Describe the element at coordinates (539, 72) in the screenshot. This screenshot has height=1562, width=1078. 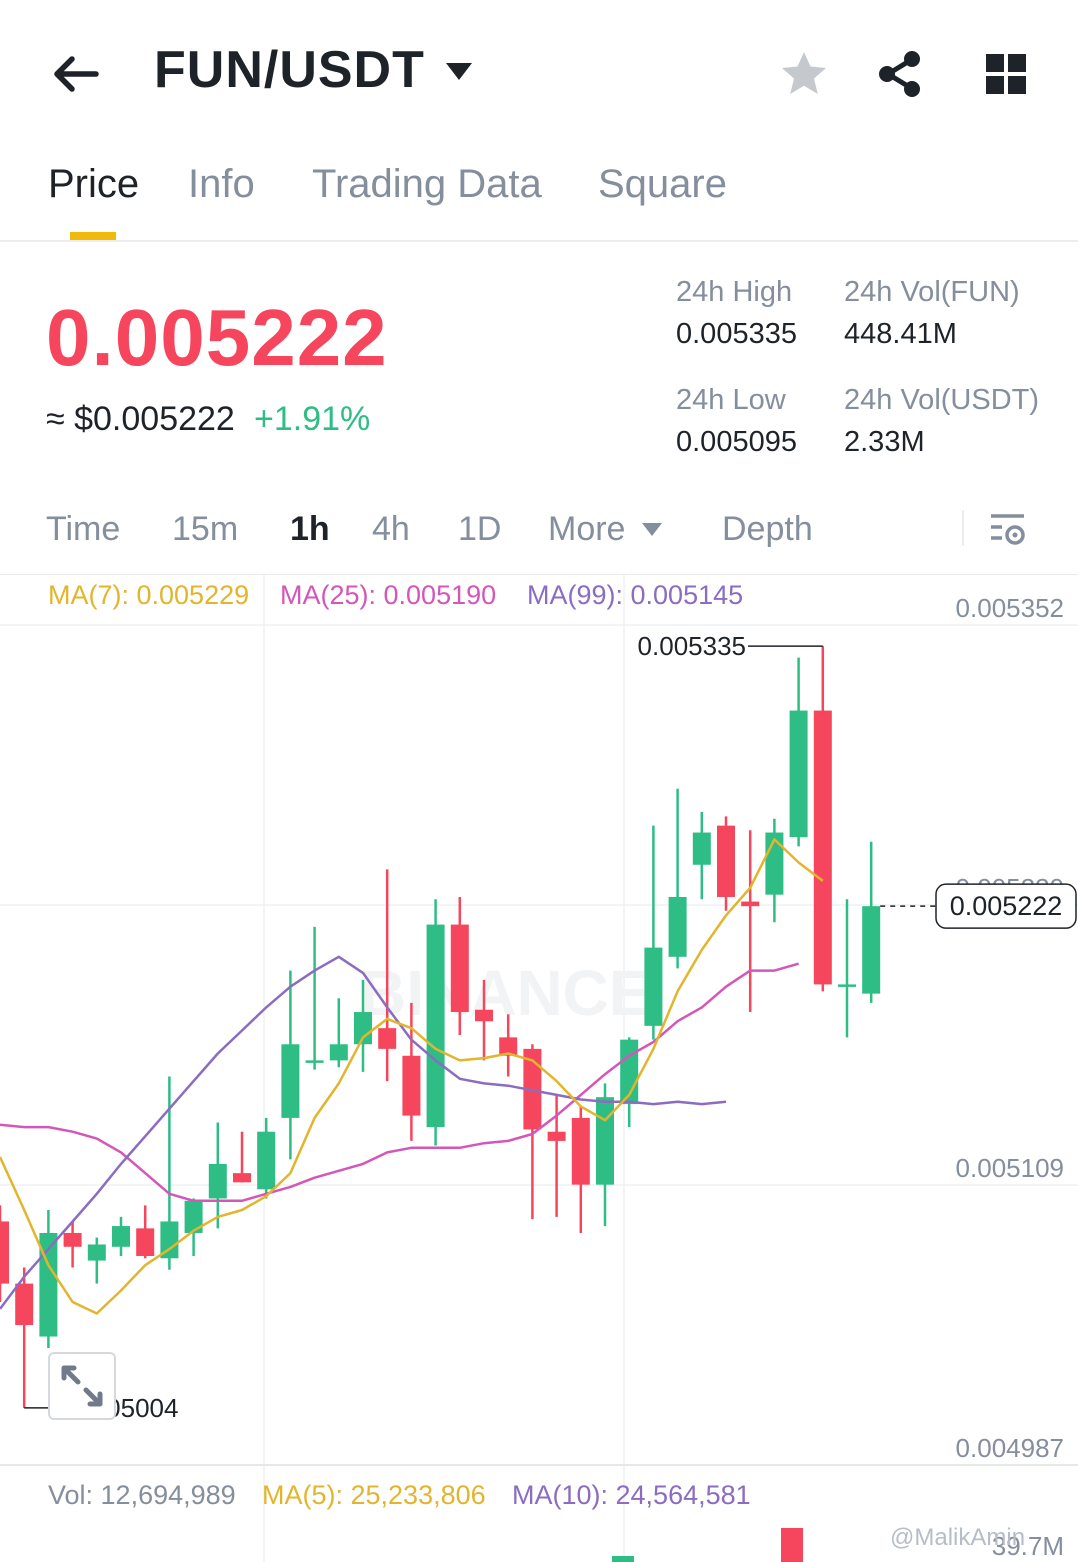
I see `top-bar: FUN/USDT` at that location.